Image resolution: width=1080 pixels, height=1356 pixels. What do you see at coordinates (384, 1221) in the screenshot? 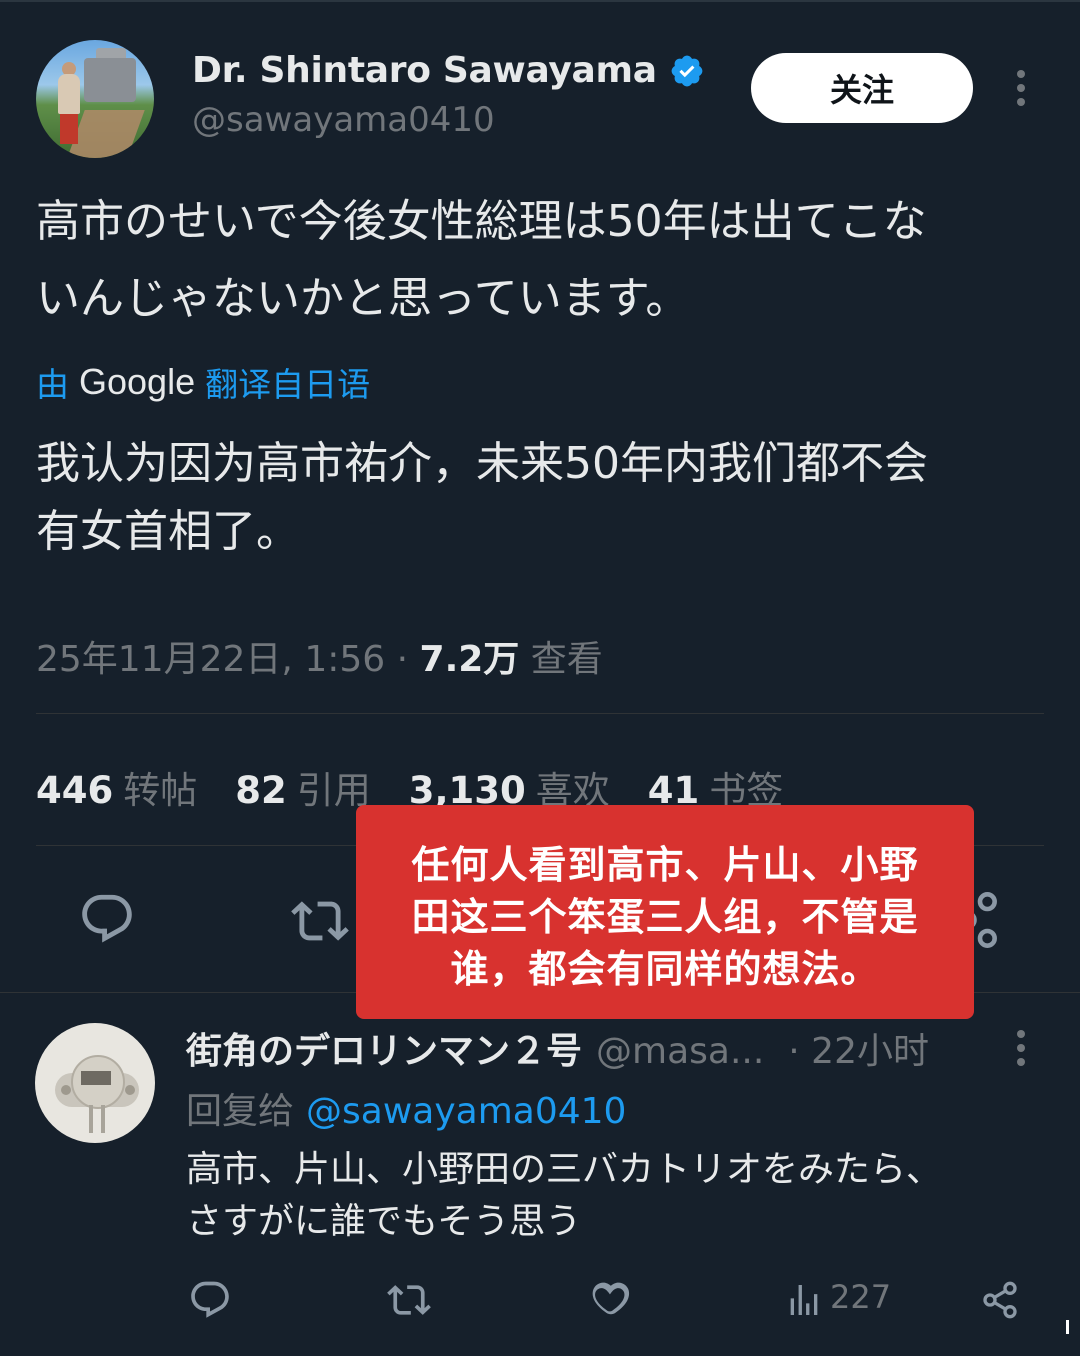
I see `reply-text-line: さすがに誰でもそう思う` at bounding box center [384, 1221].